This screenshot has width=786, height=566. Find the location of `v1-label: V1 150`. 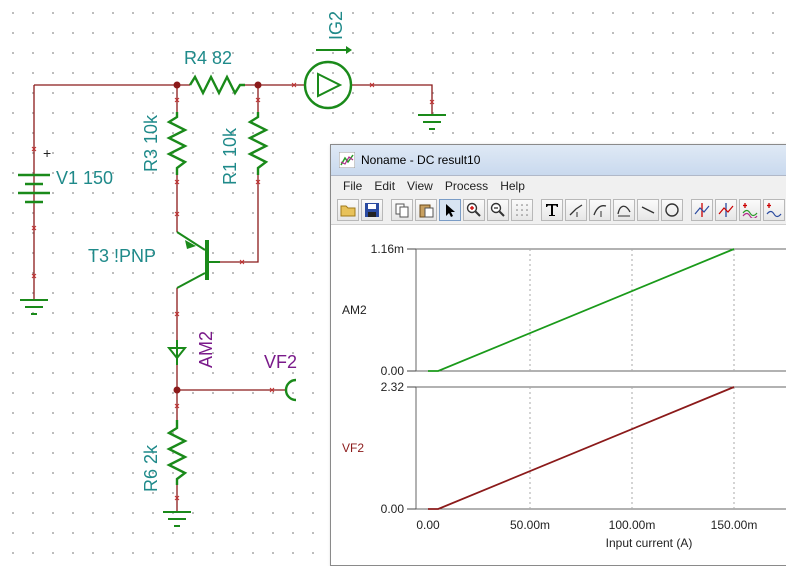

v1-label: V1 150 is located at coordinates (84, 178).